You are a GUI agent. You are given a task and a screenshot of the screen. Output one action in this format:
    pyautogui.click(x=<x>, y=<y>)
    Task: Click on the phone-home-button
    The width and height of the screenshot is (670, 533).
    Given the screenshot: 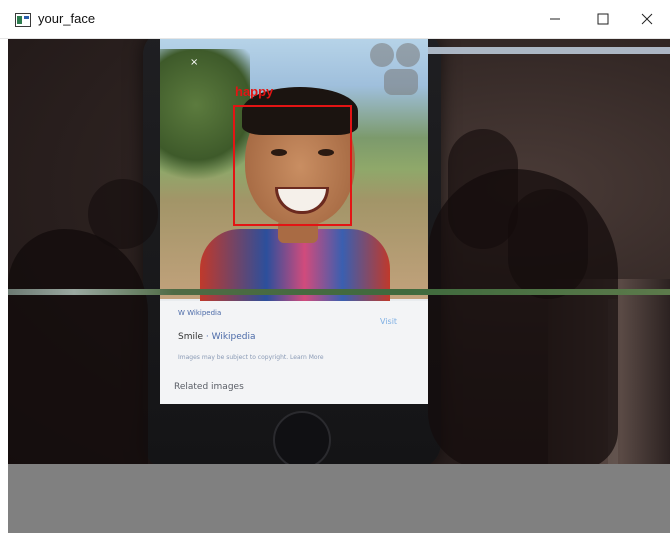 What is the action you would take?
    pyautogui.click(x=302, y=437)
    